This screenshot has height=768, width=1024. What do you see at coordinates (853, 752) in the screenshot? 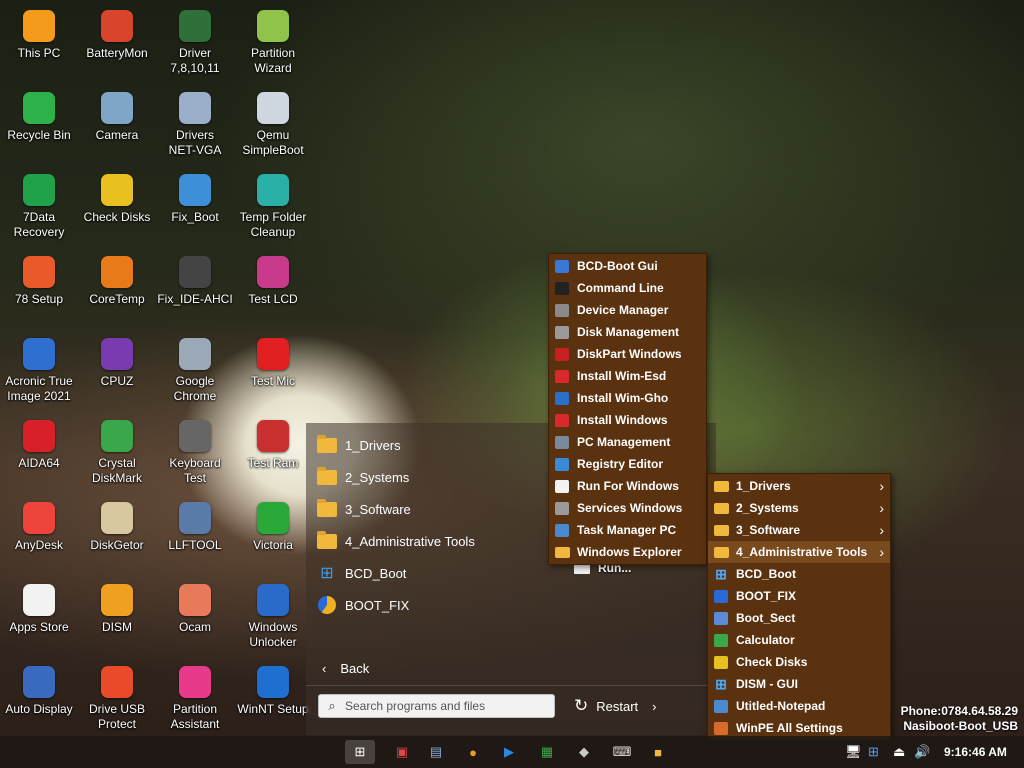
I see `network-icon: 🖥` at bounding box center [853, 752].